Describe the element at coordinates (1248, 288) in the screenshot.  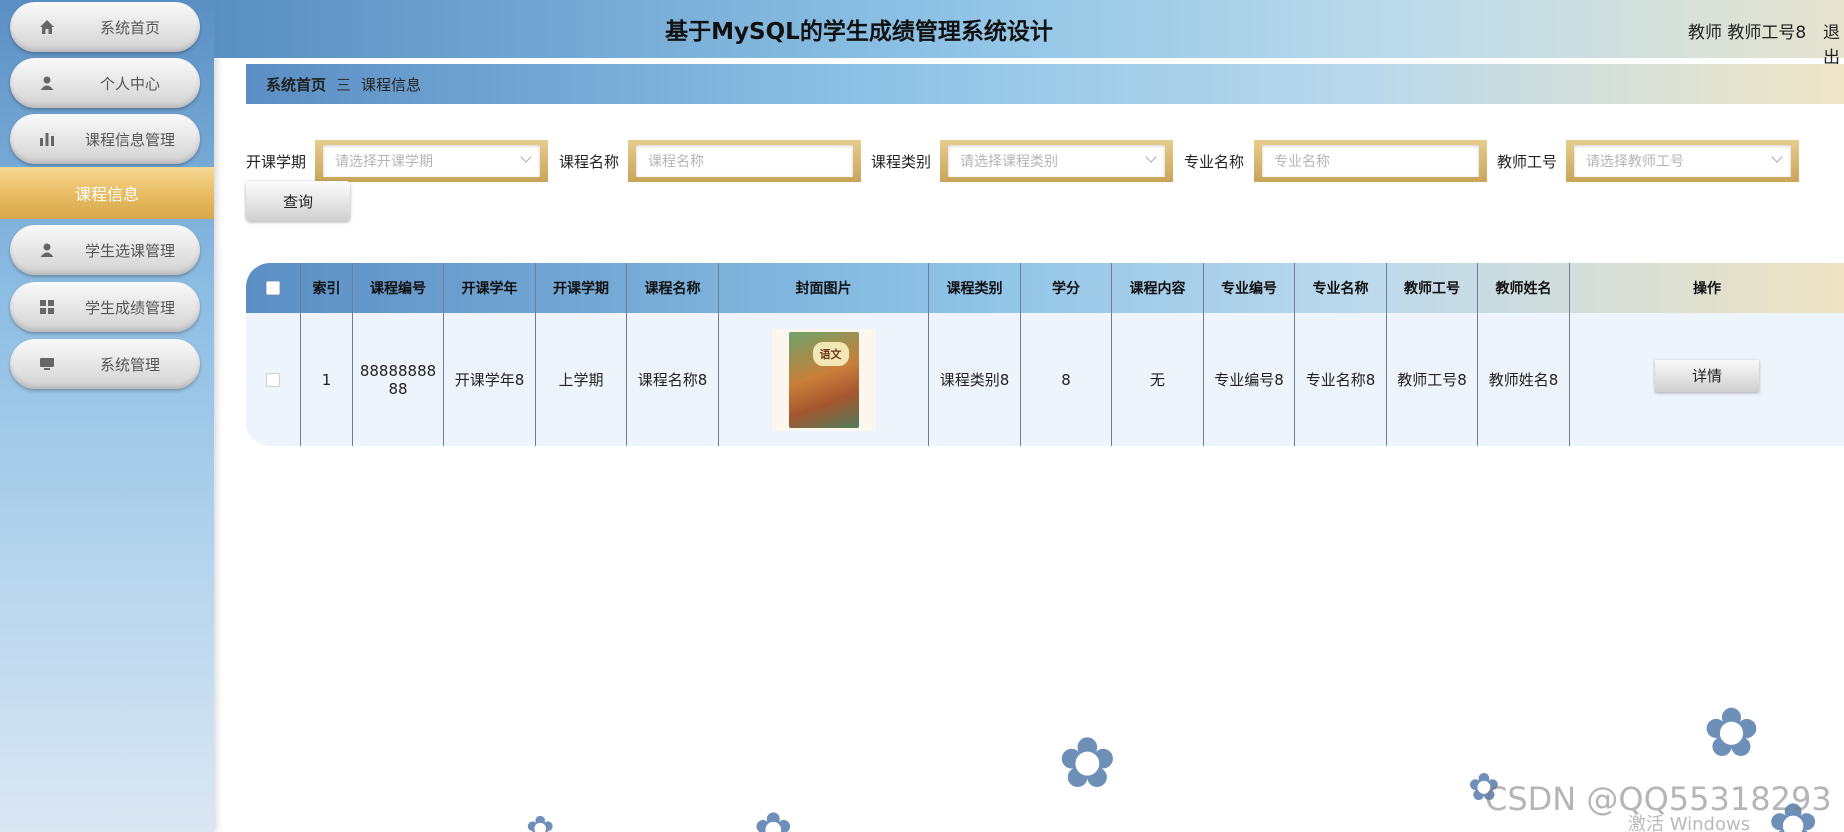
I see `column-header: 专业编号` at that location.